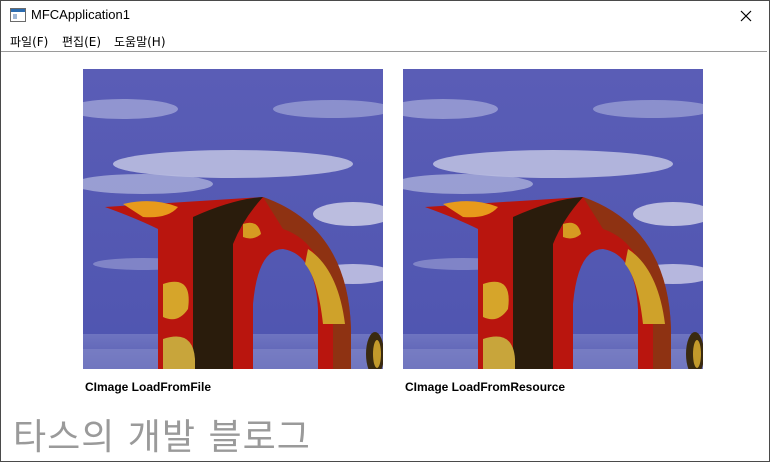 This screenshot has width=770, height=462. I want to click on blog-watermark: 타스의 개발 블로그, so click(162, 437).